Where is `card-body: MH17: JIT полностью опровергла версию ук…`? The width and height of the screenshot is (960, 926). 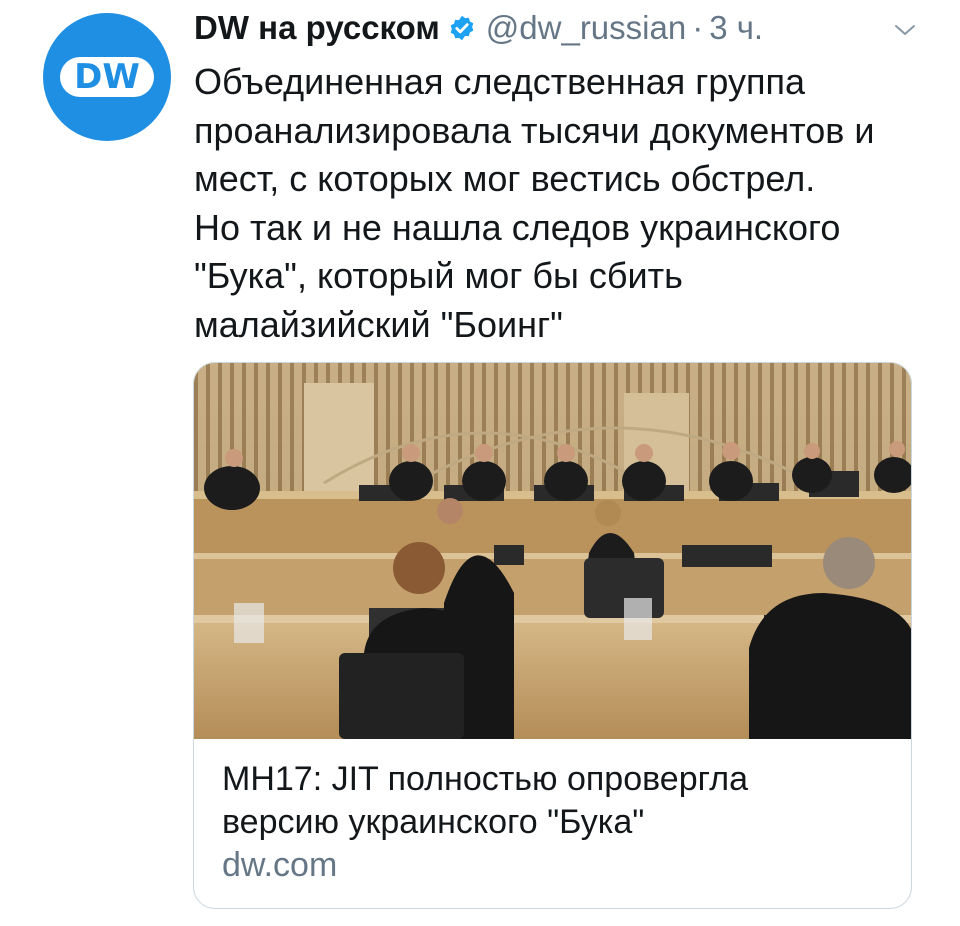
card-body: MH17: JIT полностью опровергла версию ук… is located at coordinates (562, 822).